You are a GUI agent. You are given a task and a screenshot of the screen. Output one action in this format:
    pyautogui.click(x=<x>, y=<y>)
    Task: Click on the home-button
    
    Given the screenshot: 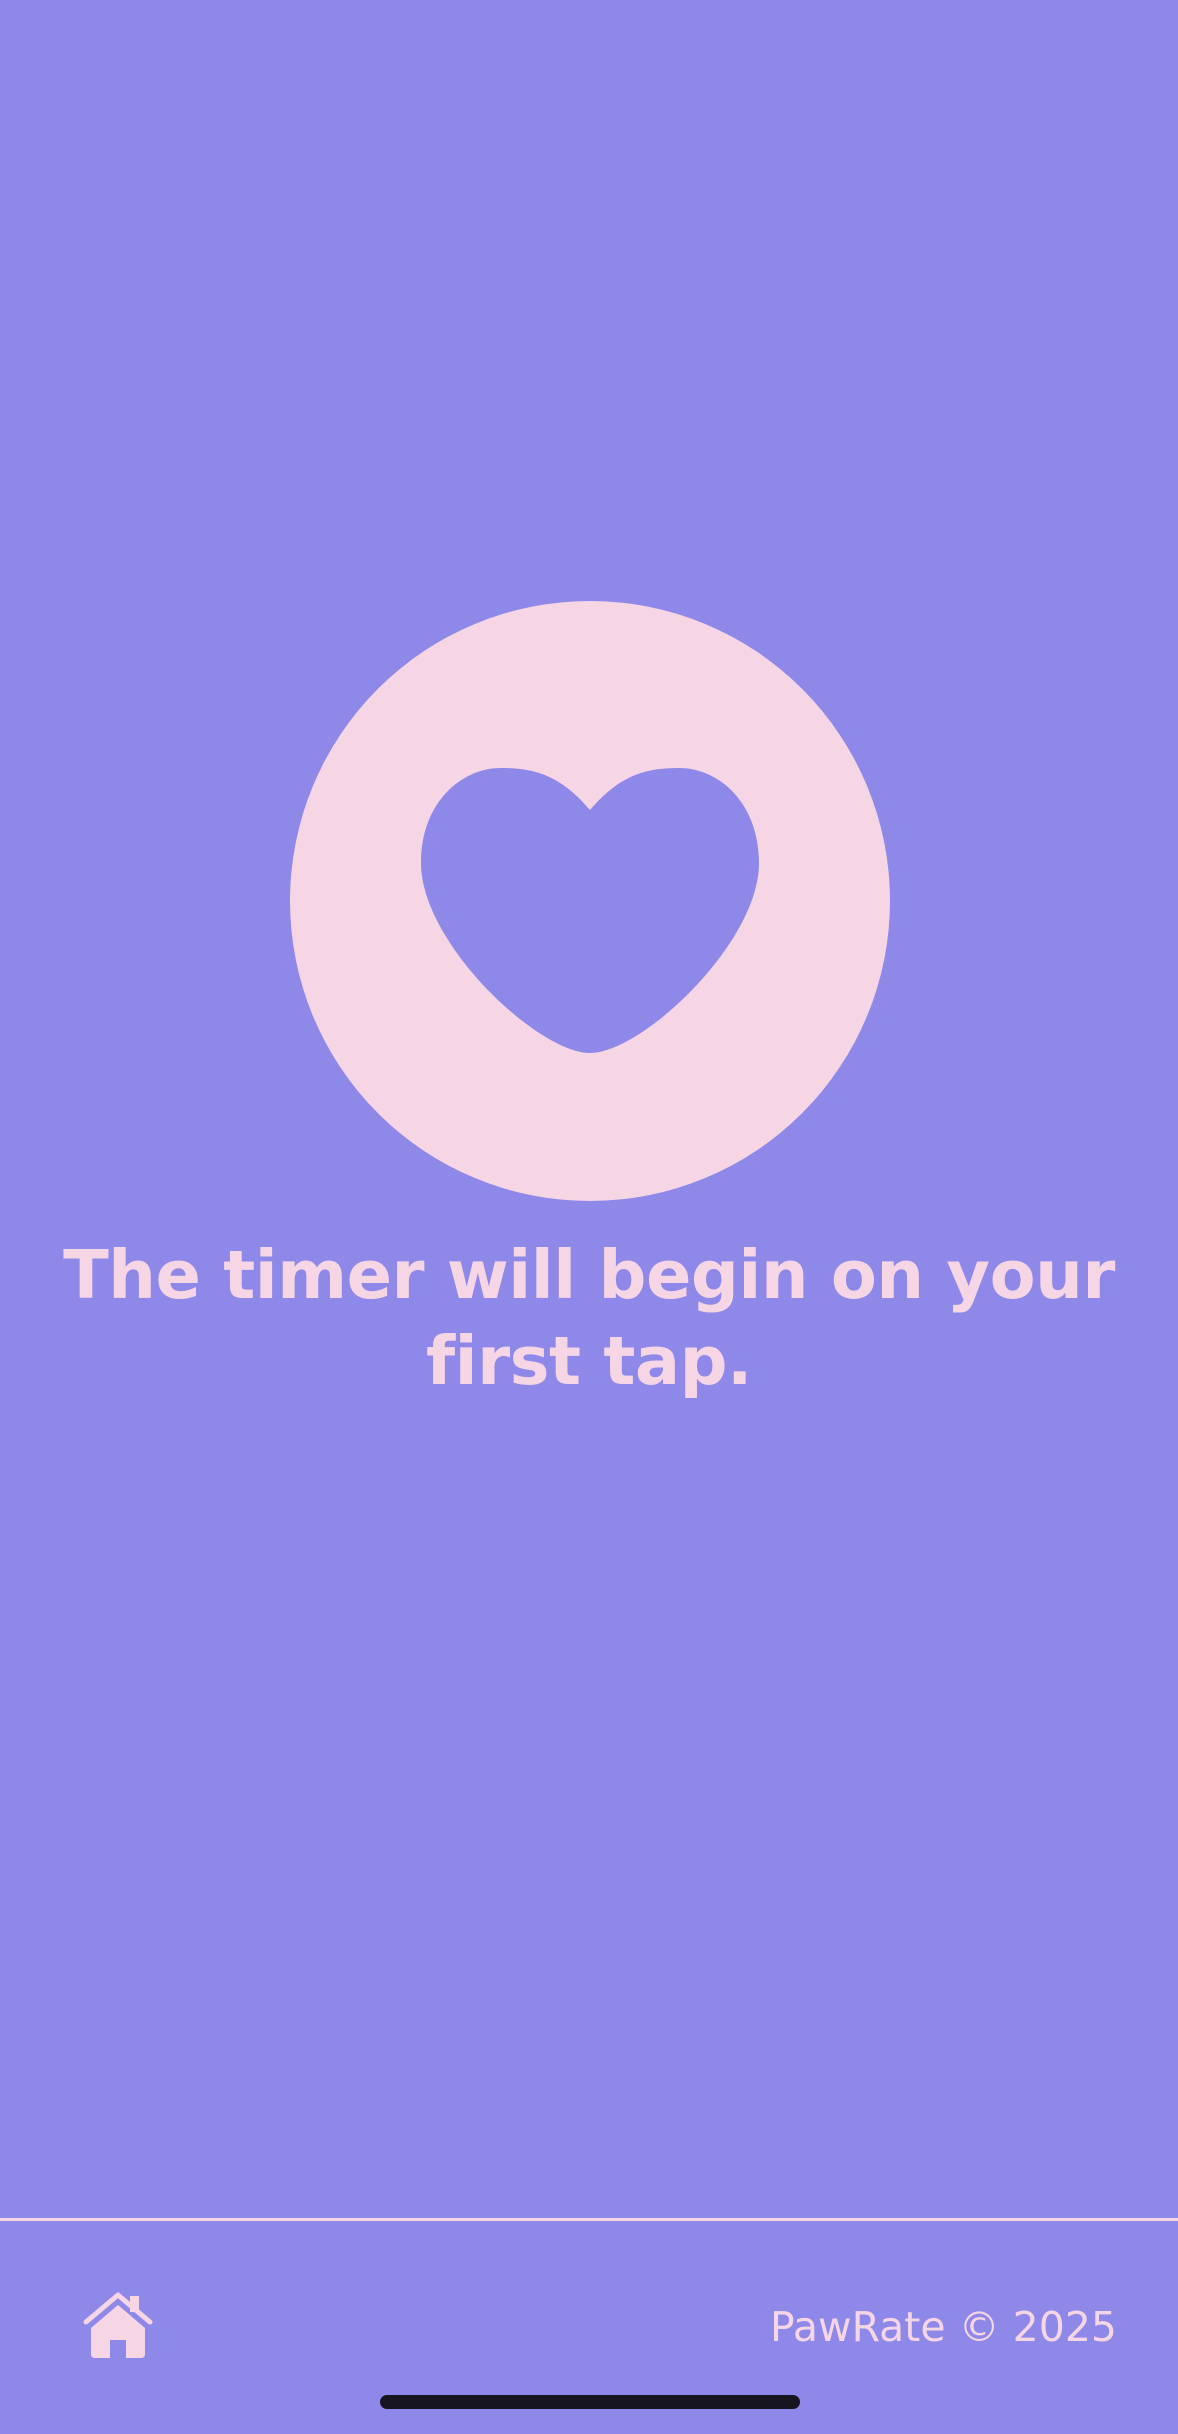 What is the action you would take?
    pyautogui.click(x=118, y=2326)
    